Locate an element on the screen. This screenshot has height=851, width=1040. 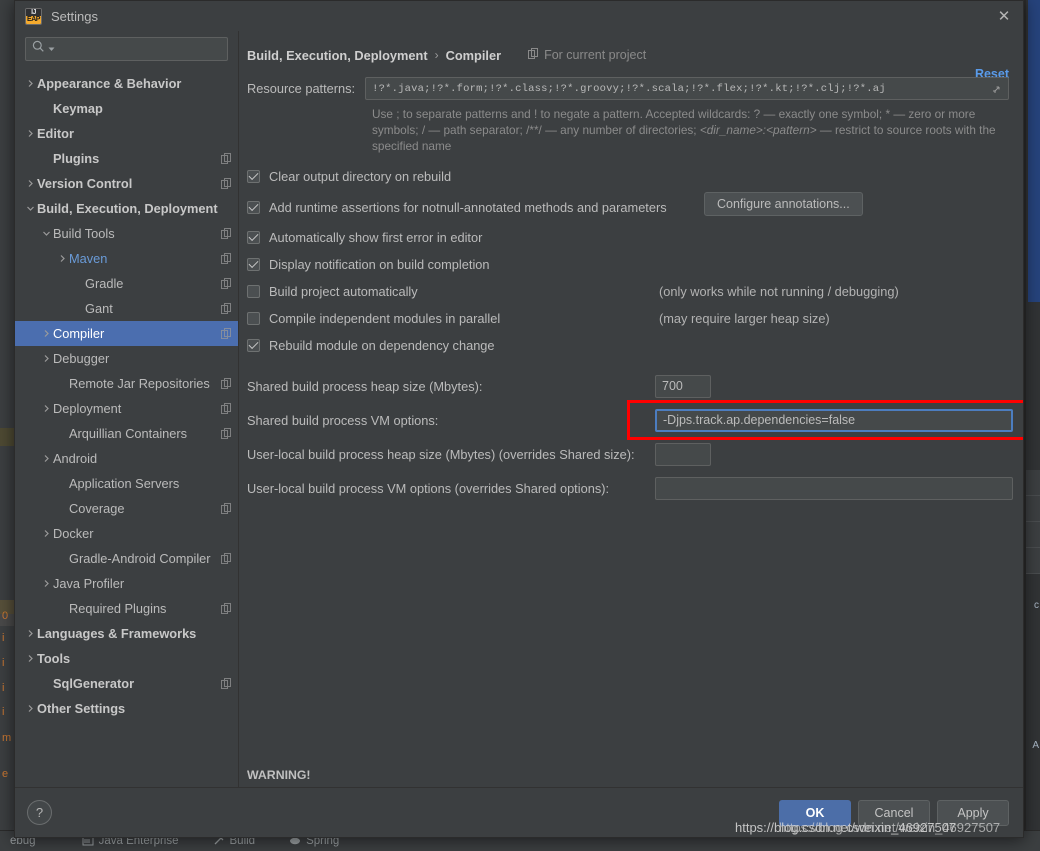
sidebar-item-build-execution-deployment: Build, Execution, Deployment is located at coordinates (126, 208).